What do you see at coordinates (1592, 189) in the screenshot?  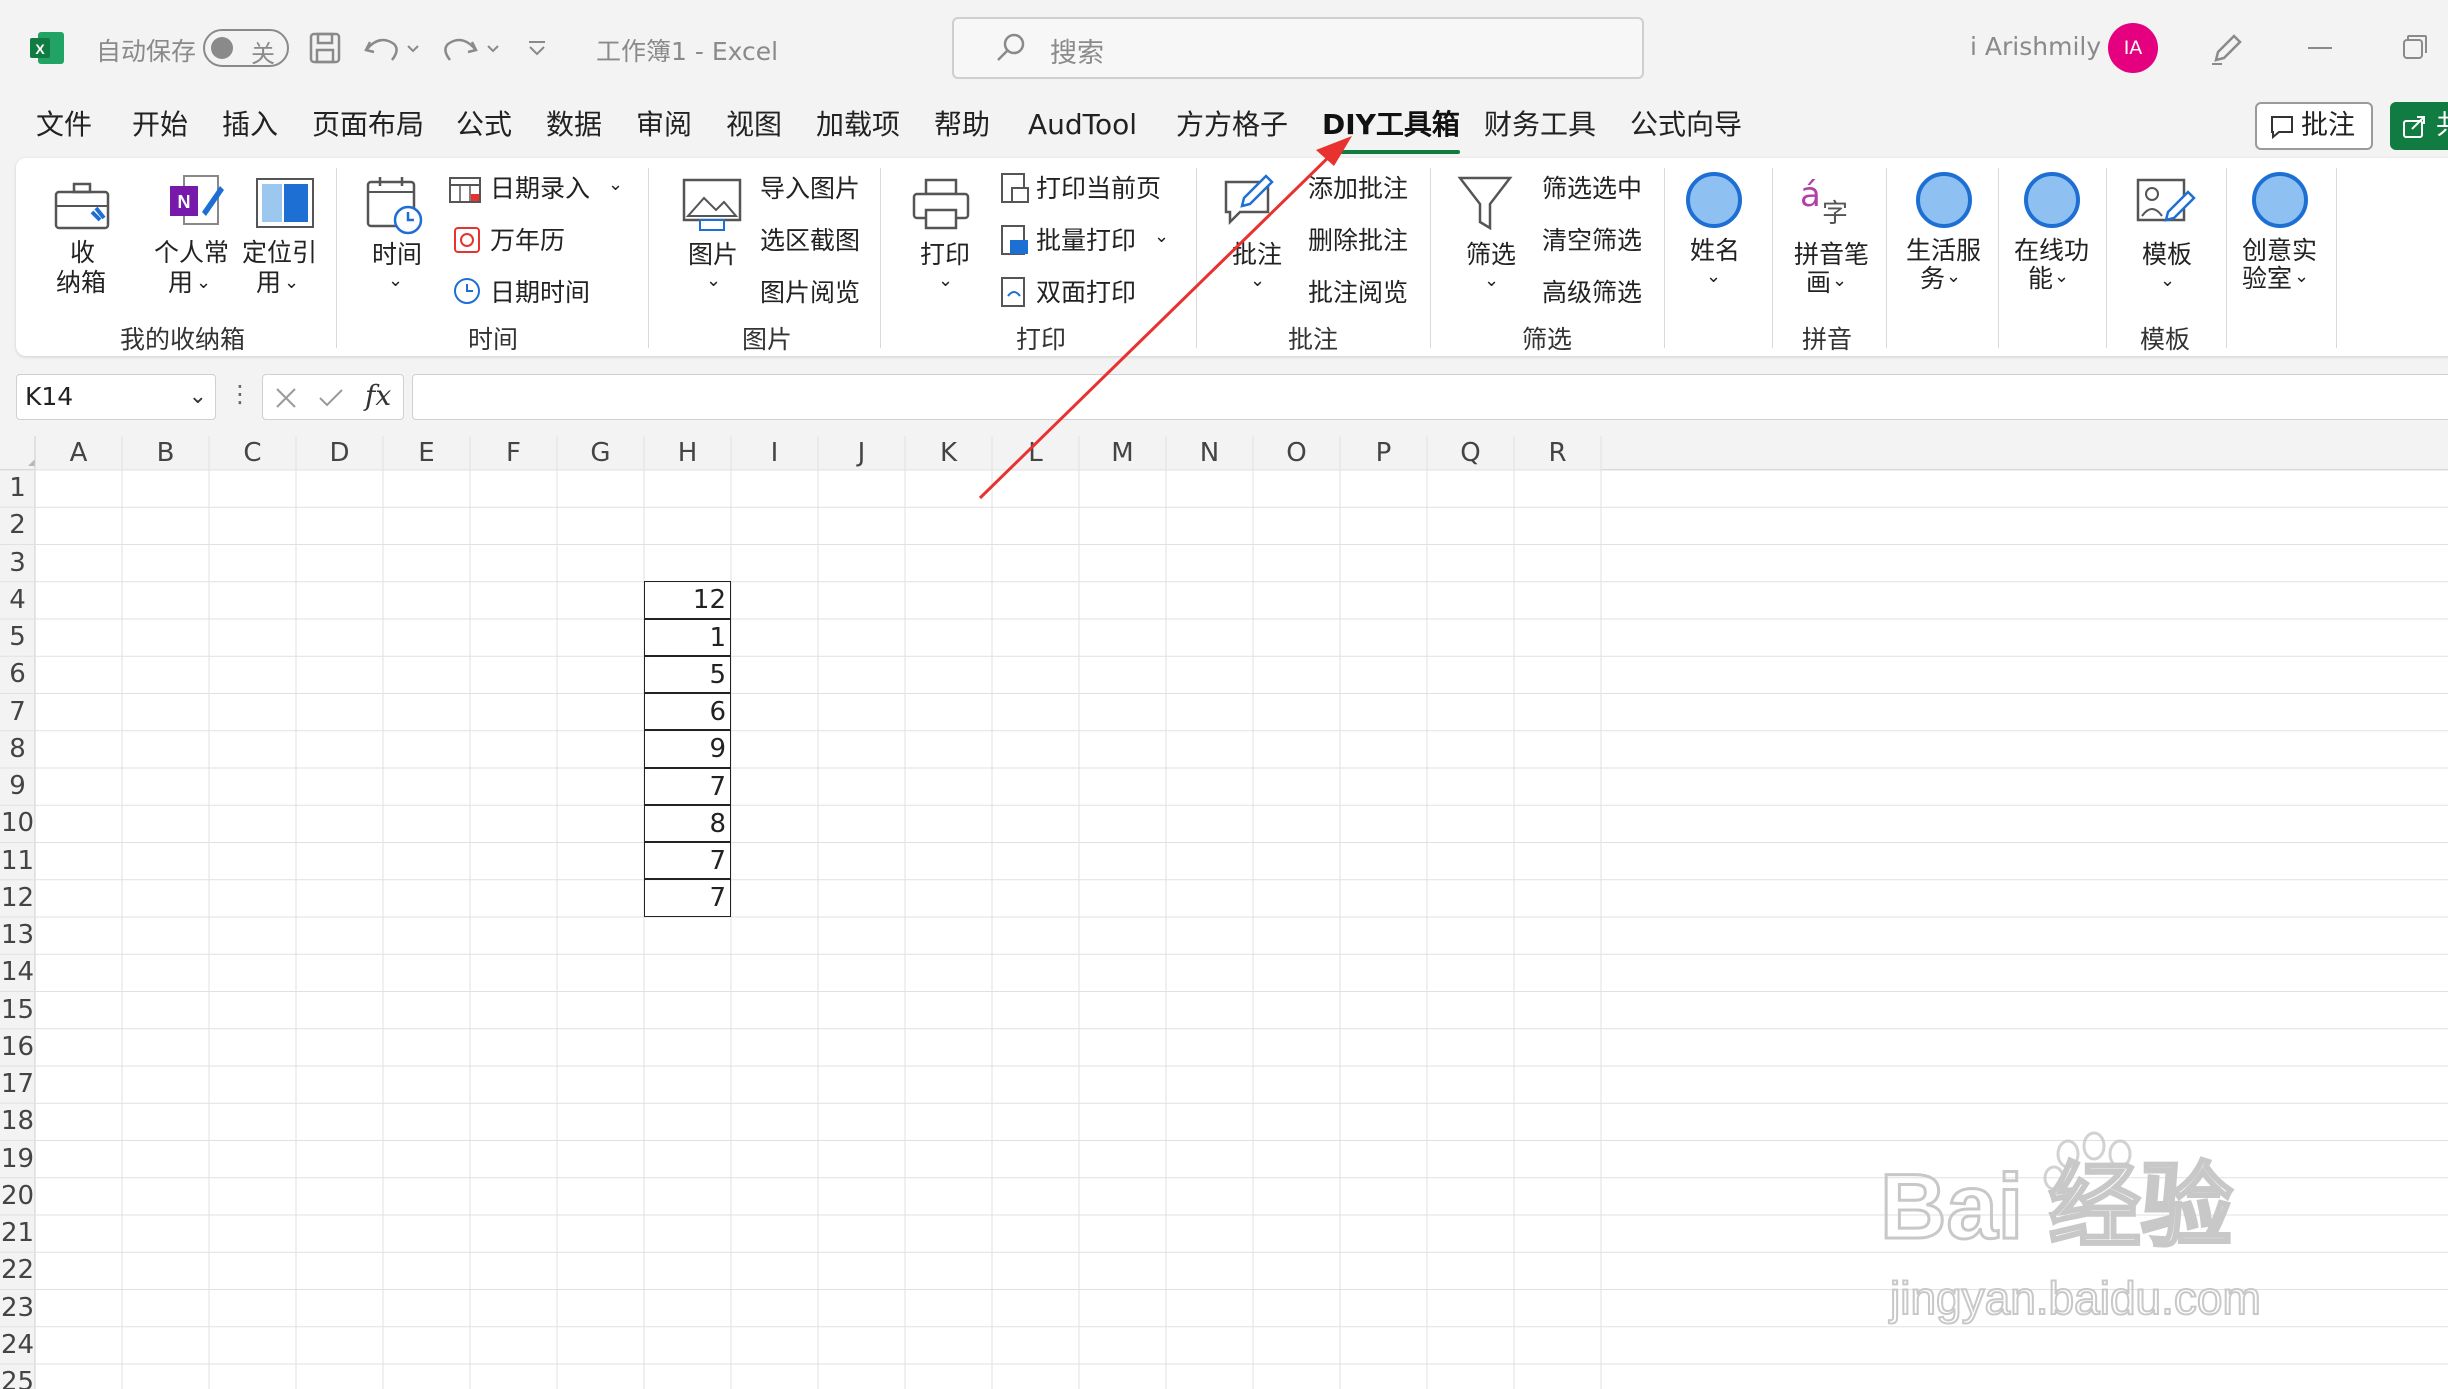 I see `filter-selected-button: 筛选选中` at bounding box center [1592, 189].